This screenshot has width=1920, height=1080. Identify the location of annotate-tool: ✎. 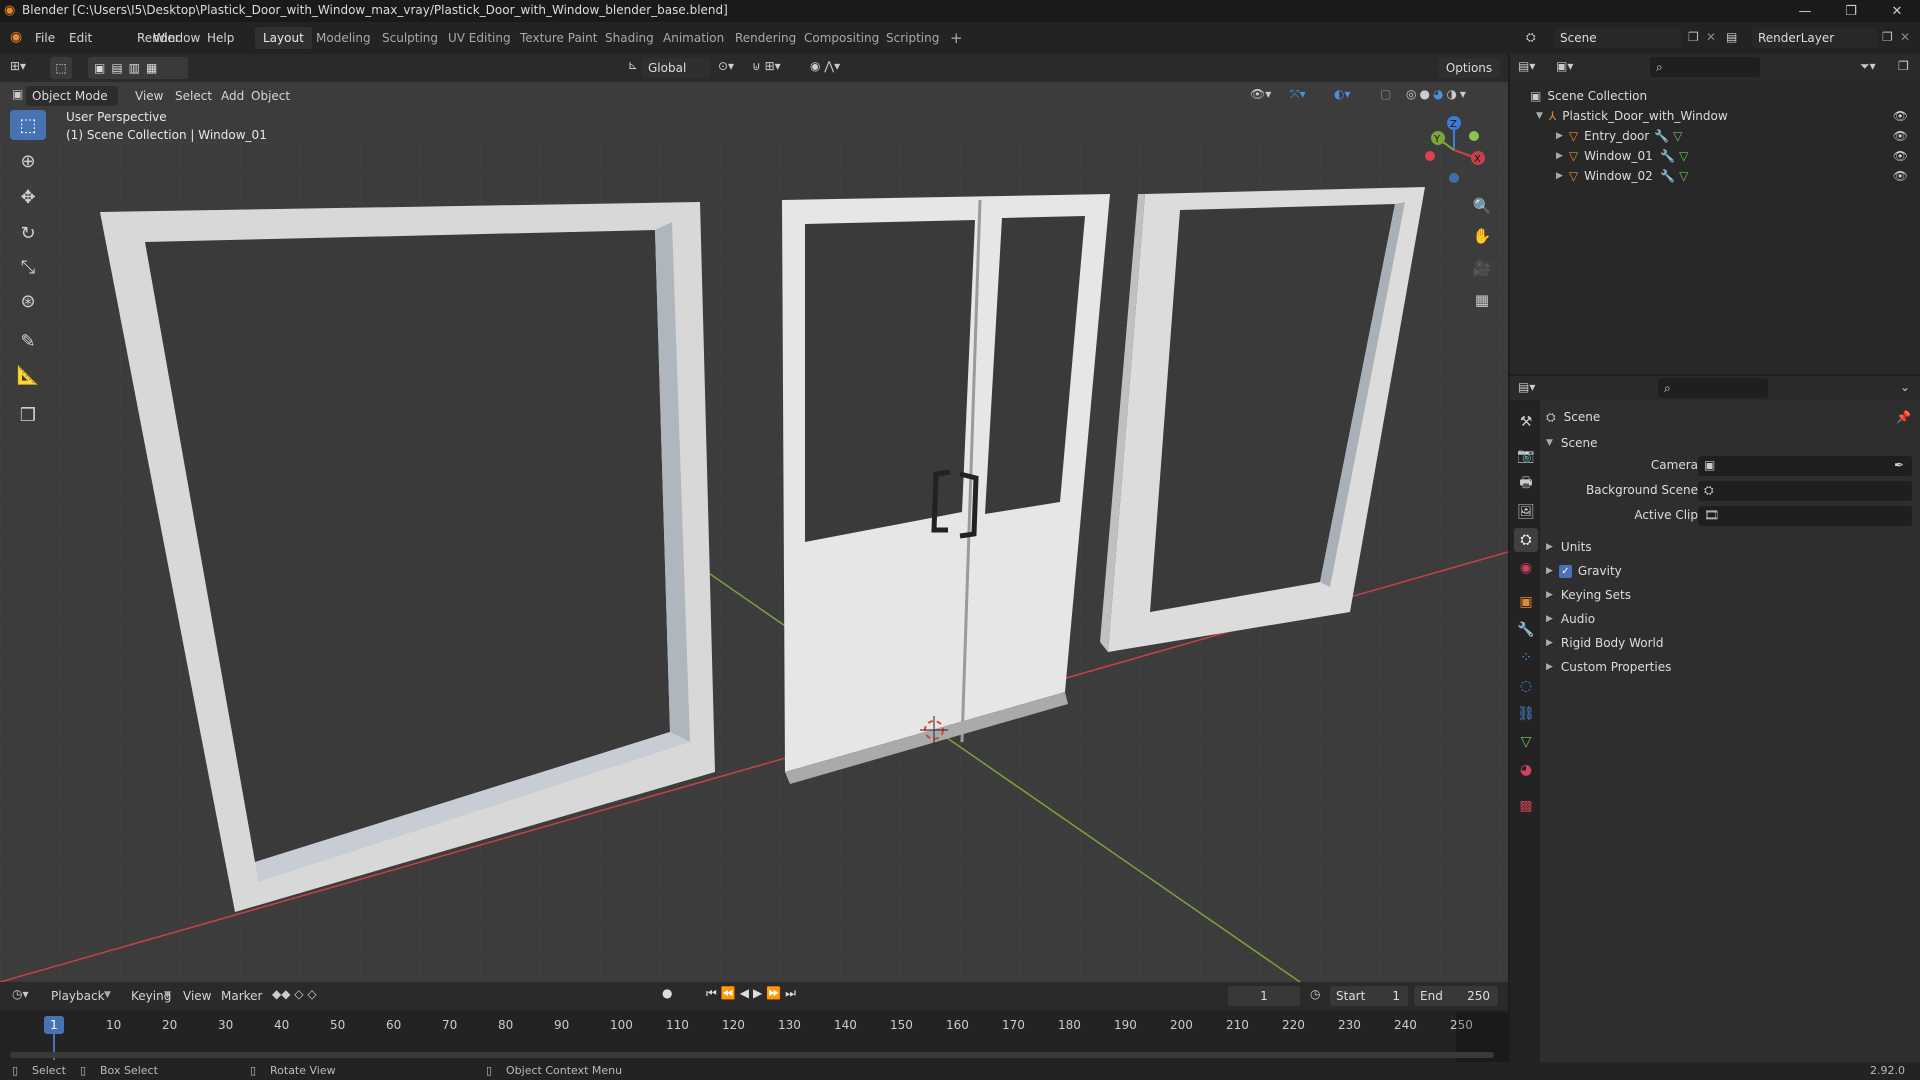
(28, 341).